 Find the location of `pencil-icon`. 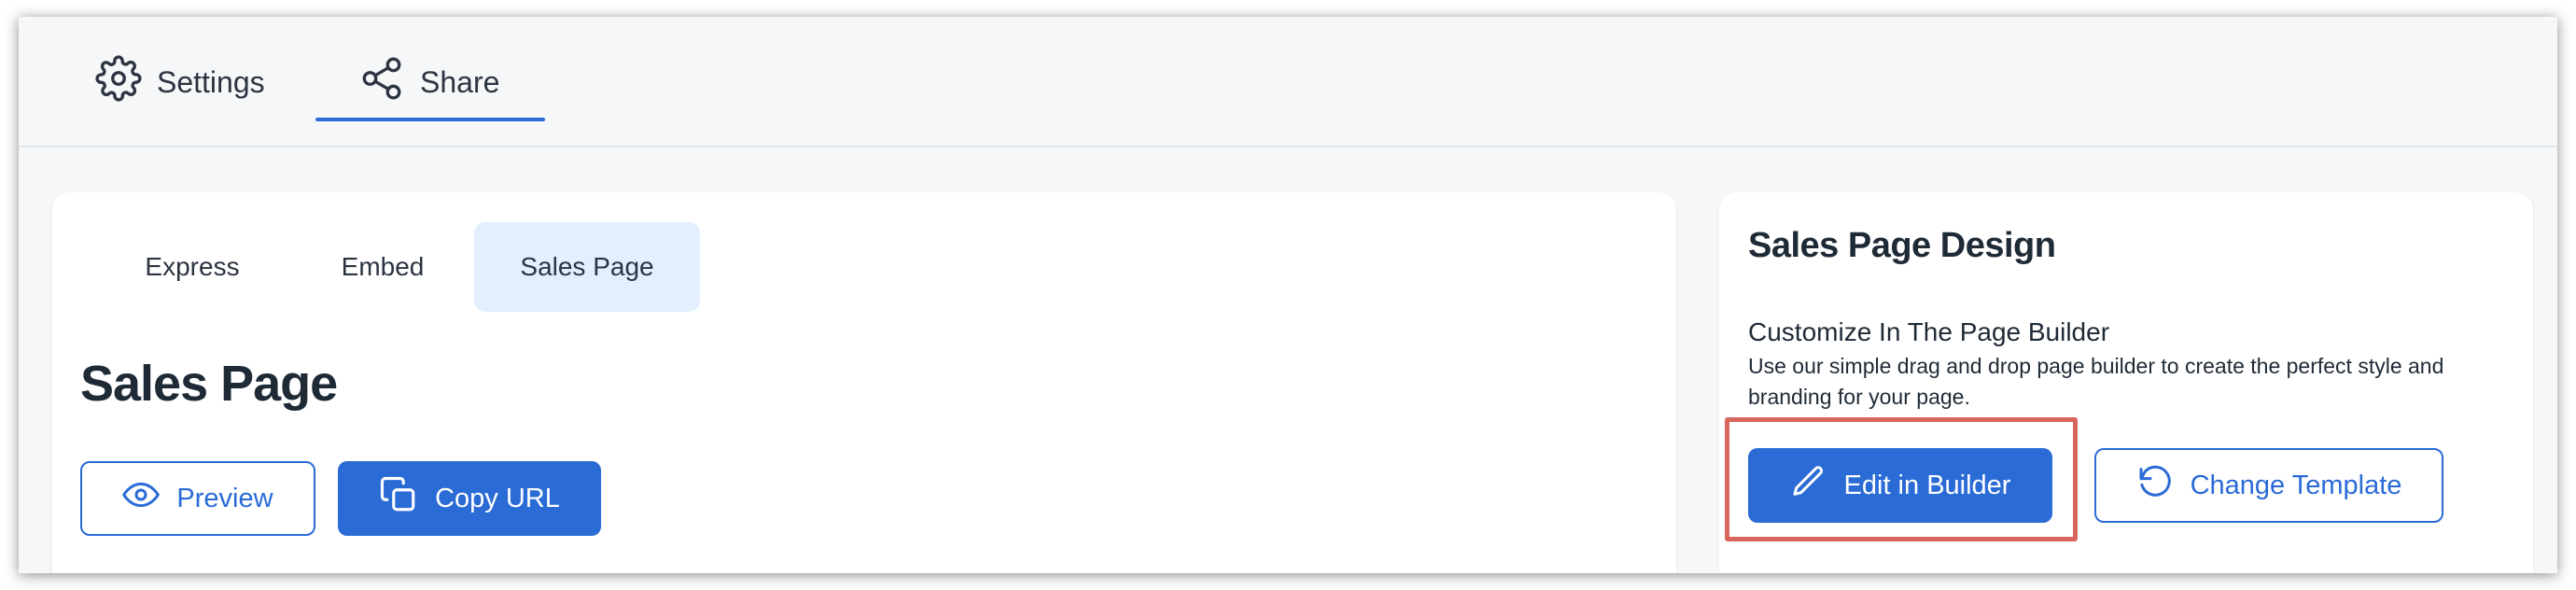

pencil-icon is located at coordinates (1817, 485).